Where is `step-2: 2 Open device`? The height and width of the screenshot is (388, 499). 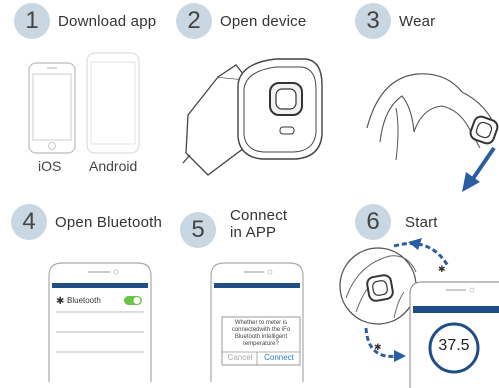 step-2: 2 Open device is located at coordinates (241, 21).